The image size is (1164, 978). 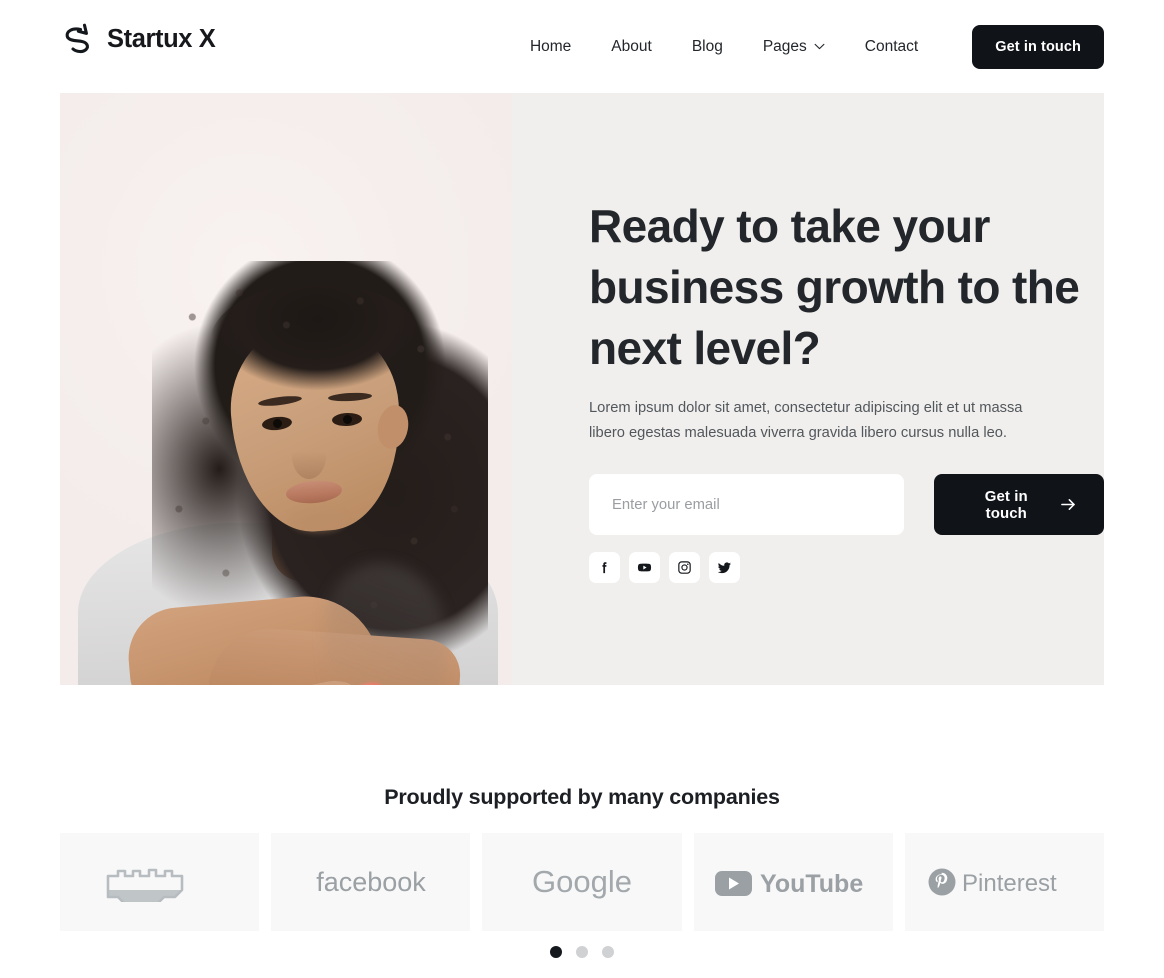 I want to click on nav-item-pages: Pages, so click(x=794, y=47).